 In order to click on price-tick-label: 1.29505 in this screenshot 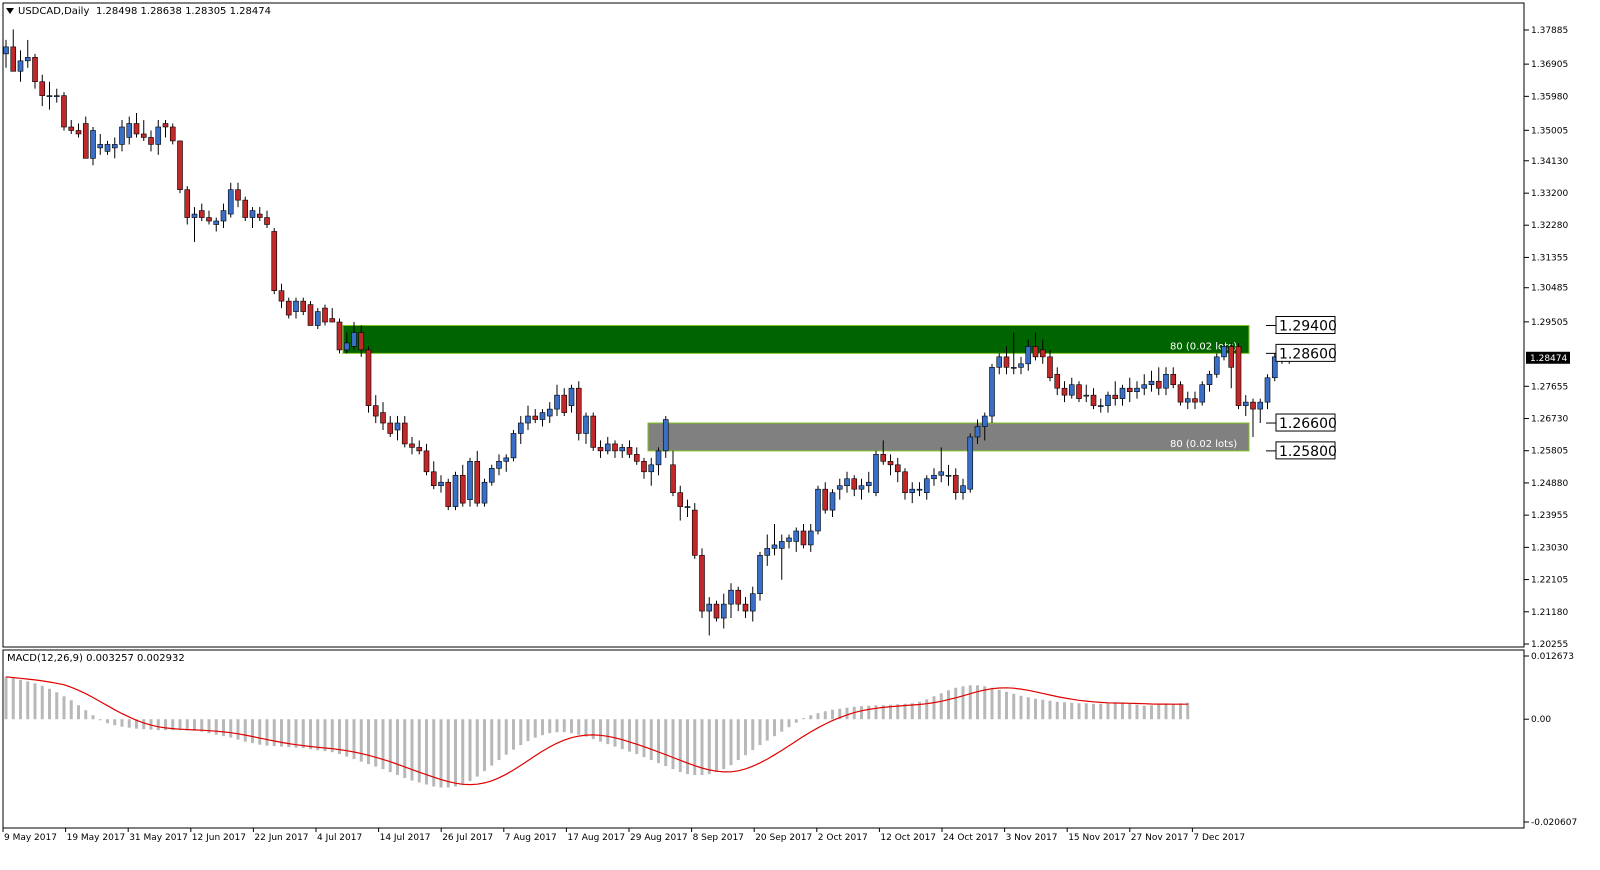, I will do `click(1549, 323)`.